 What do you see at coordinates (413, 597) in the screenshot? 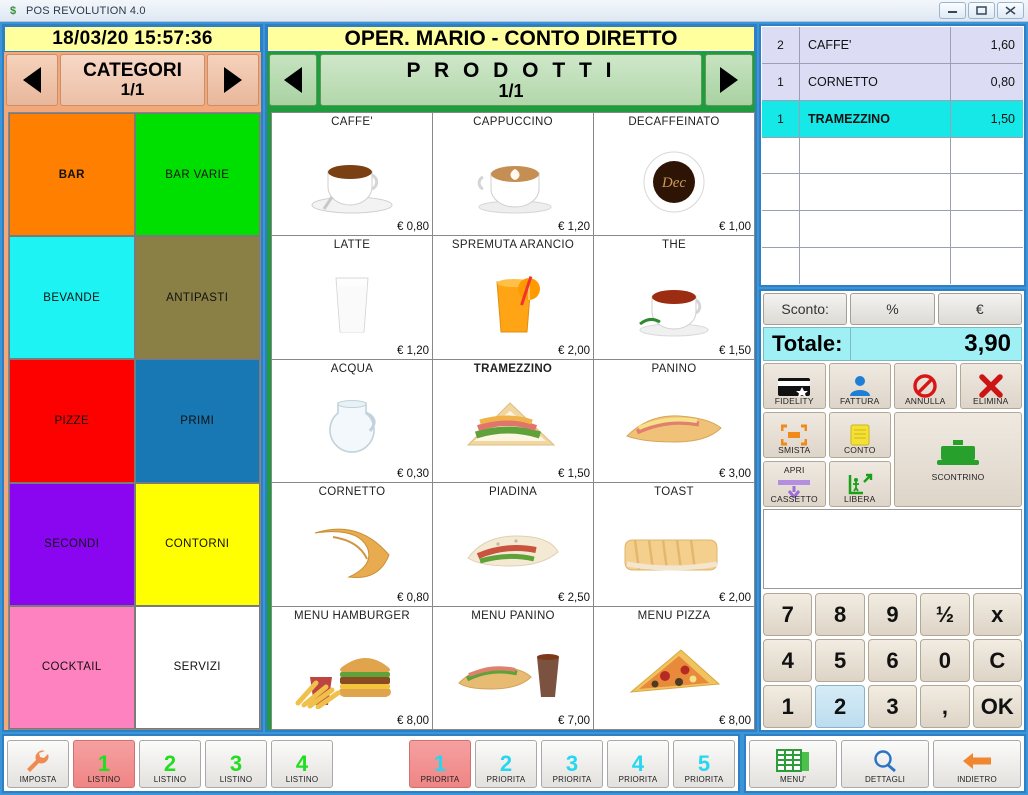
I see `product-price: € 0,80` at bounding box center [413, 597].